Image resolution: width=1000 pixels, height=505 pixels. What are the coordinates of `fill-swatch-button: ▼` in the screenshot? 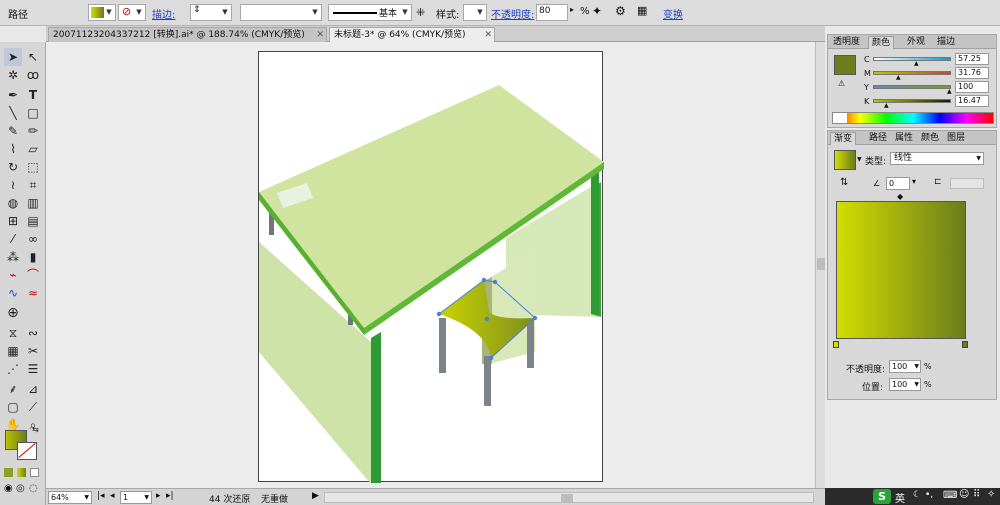 It's located at (102, 12).